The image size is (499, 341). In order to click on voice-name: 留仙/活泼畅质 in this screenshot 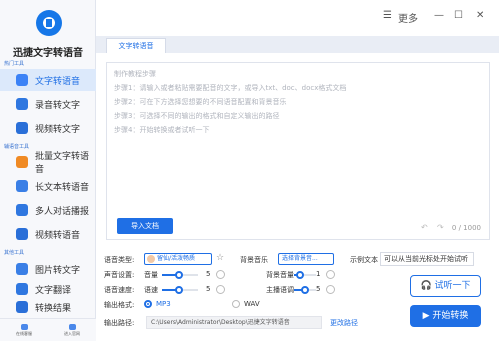, I will do `click(176, 258)`.